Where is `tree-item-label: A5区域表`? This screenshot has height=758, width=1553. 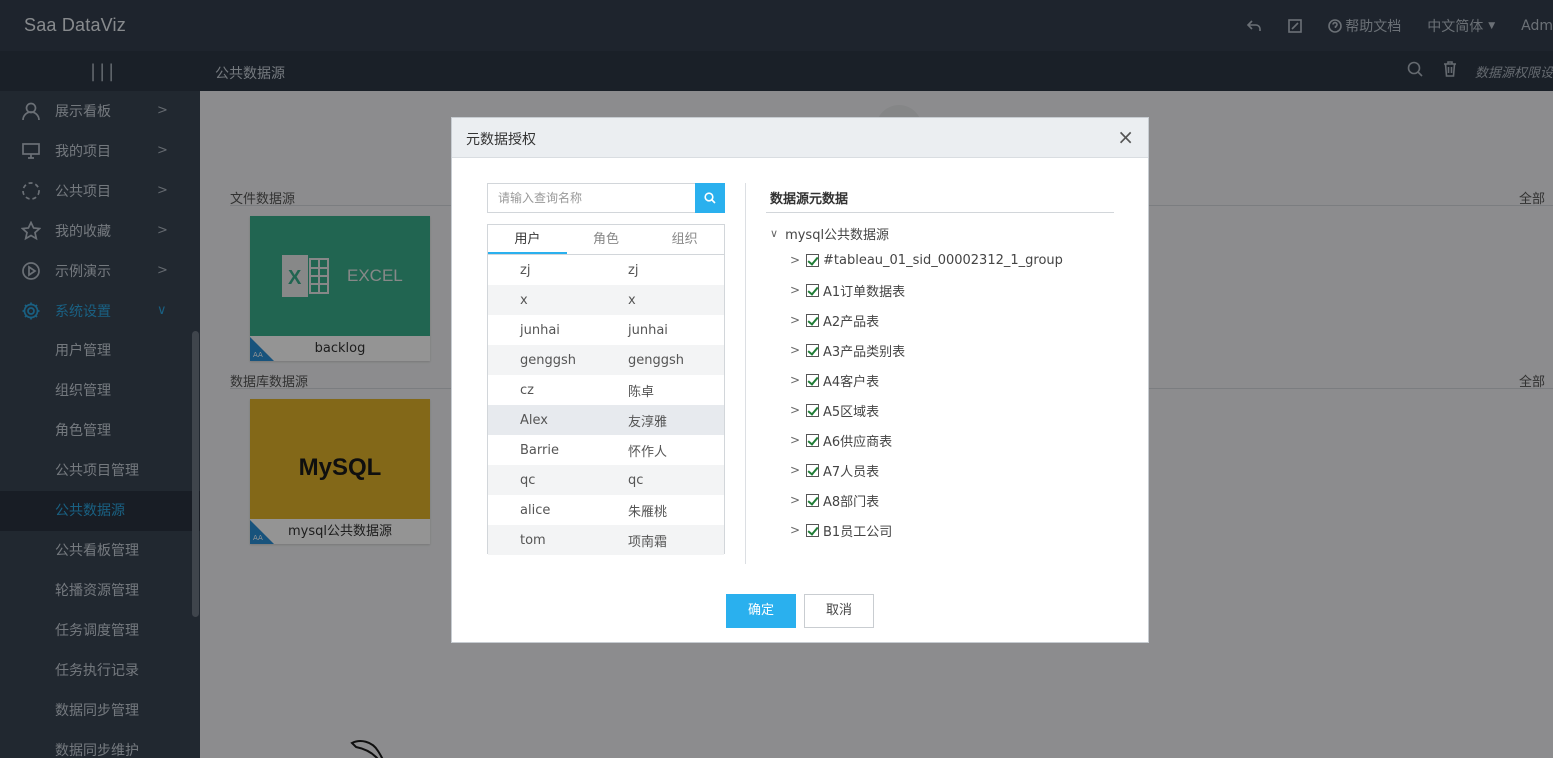 tree-item-label: A5区域表 is located at coordinates (851, 412).